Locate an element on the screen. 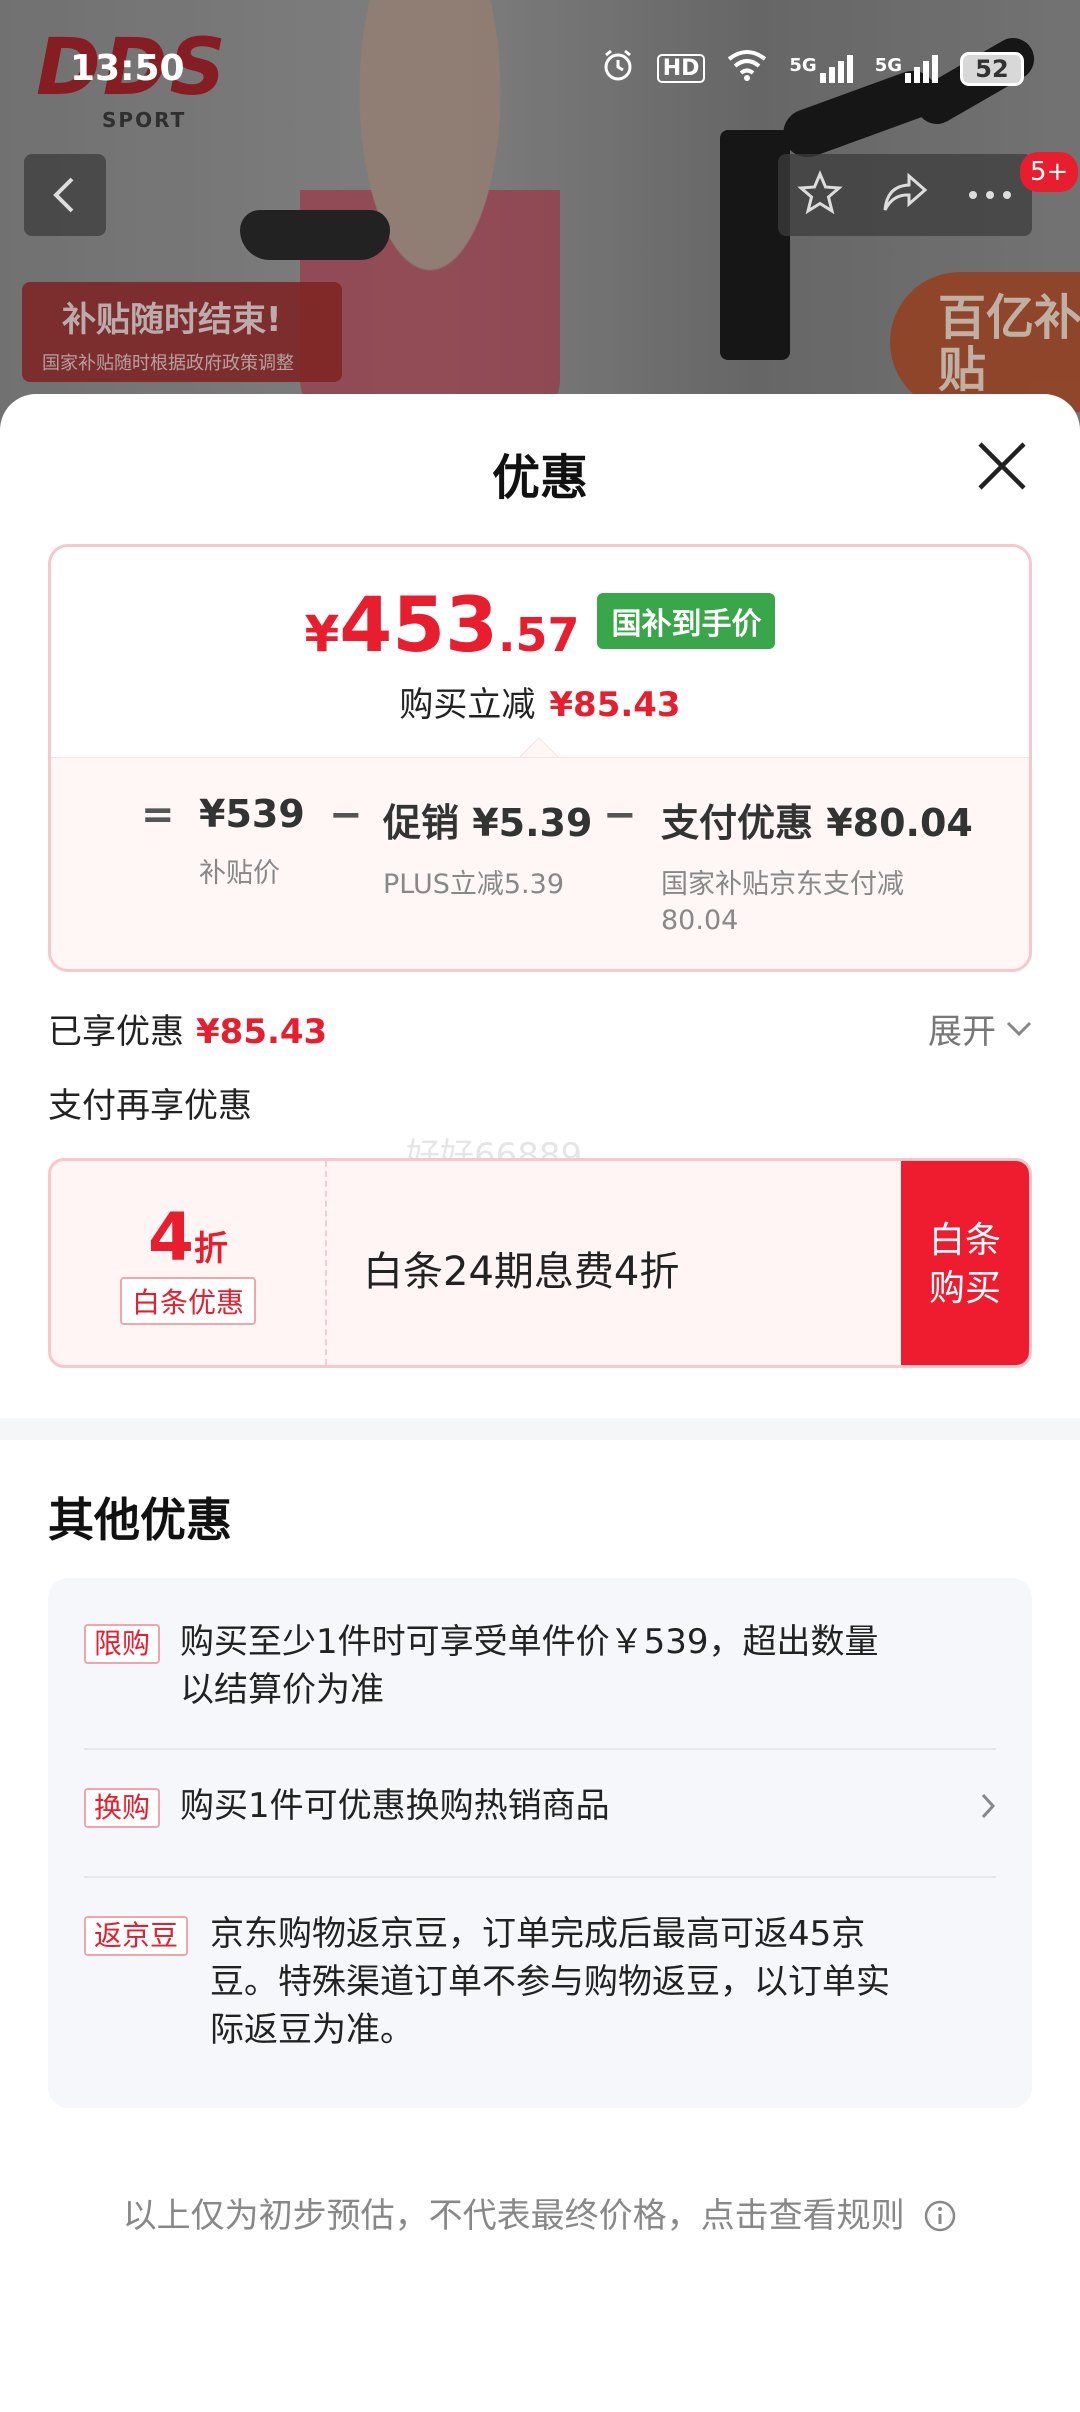  close-button is located at coordinates (1002, 466).